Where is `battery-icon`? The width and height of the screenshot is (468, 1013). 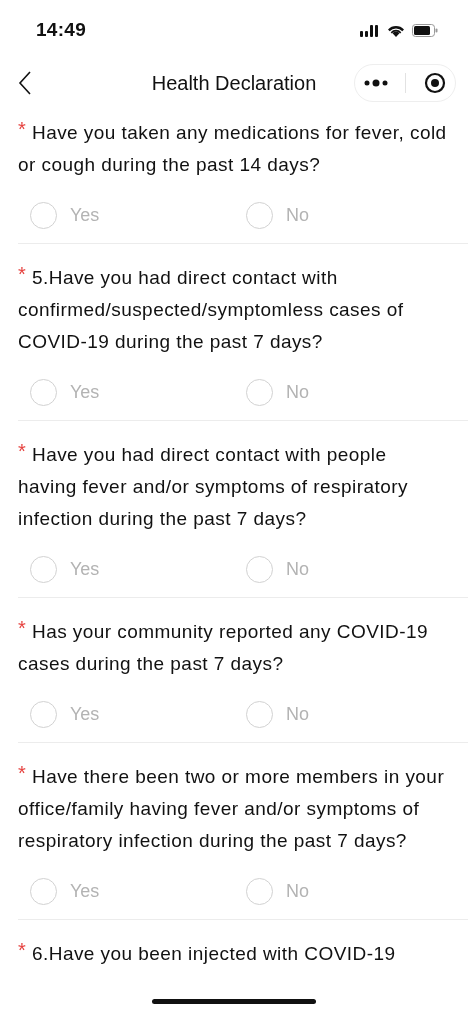
battery-icon is located at coordinates (425, 30).